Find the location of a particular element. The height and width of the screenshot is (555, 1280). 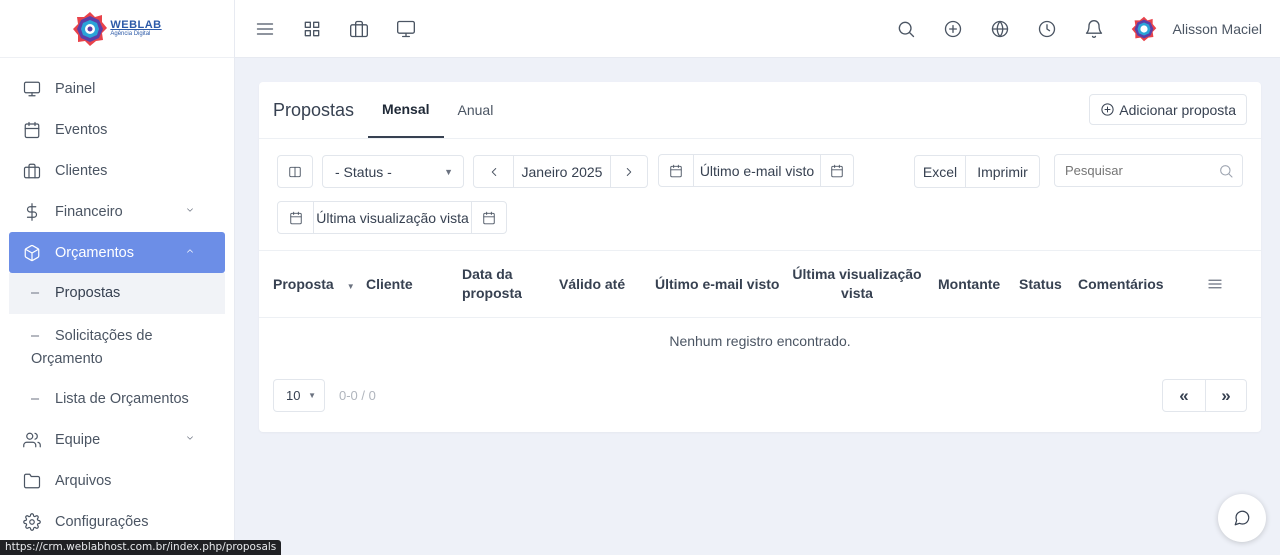

sidebar-item-label: Equipe is located at coordinates (78, 439).